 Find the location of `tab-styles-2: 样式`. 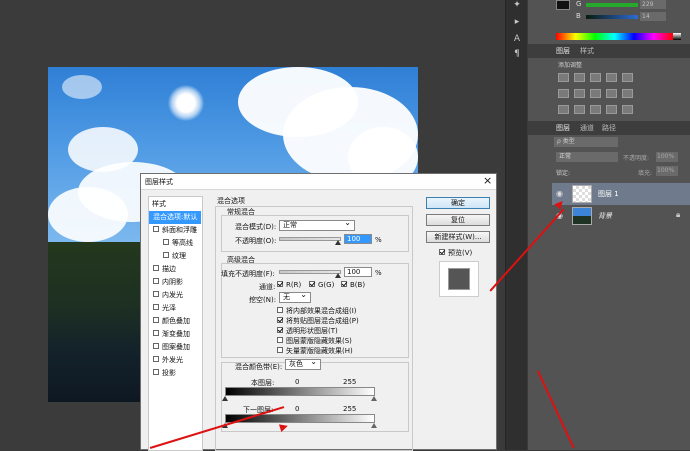

tab-styles-2: 样式 is located at coordinates (587, 51).